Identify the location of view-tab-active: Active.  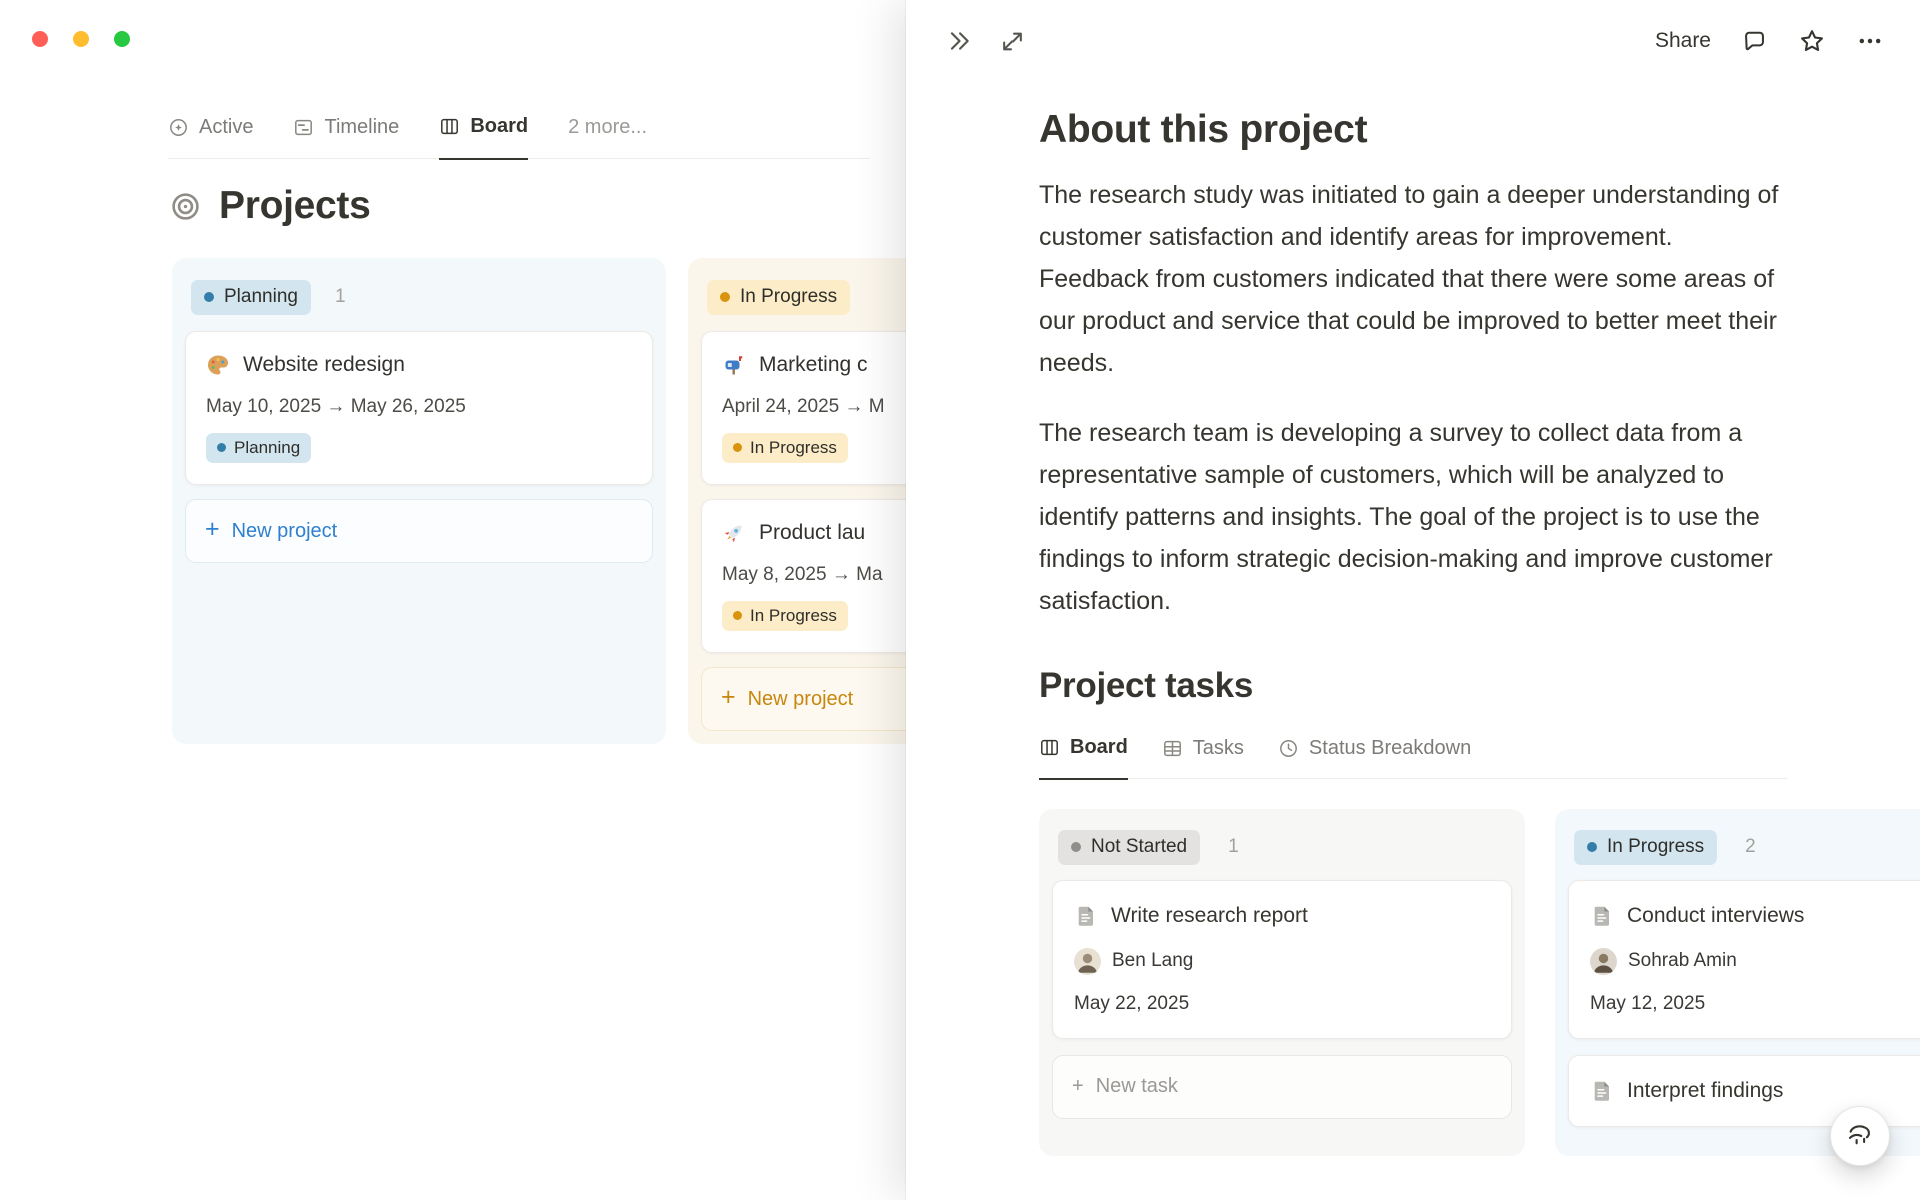
(210, 127).